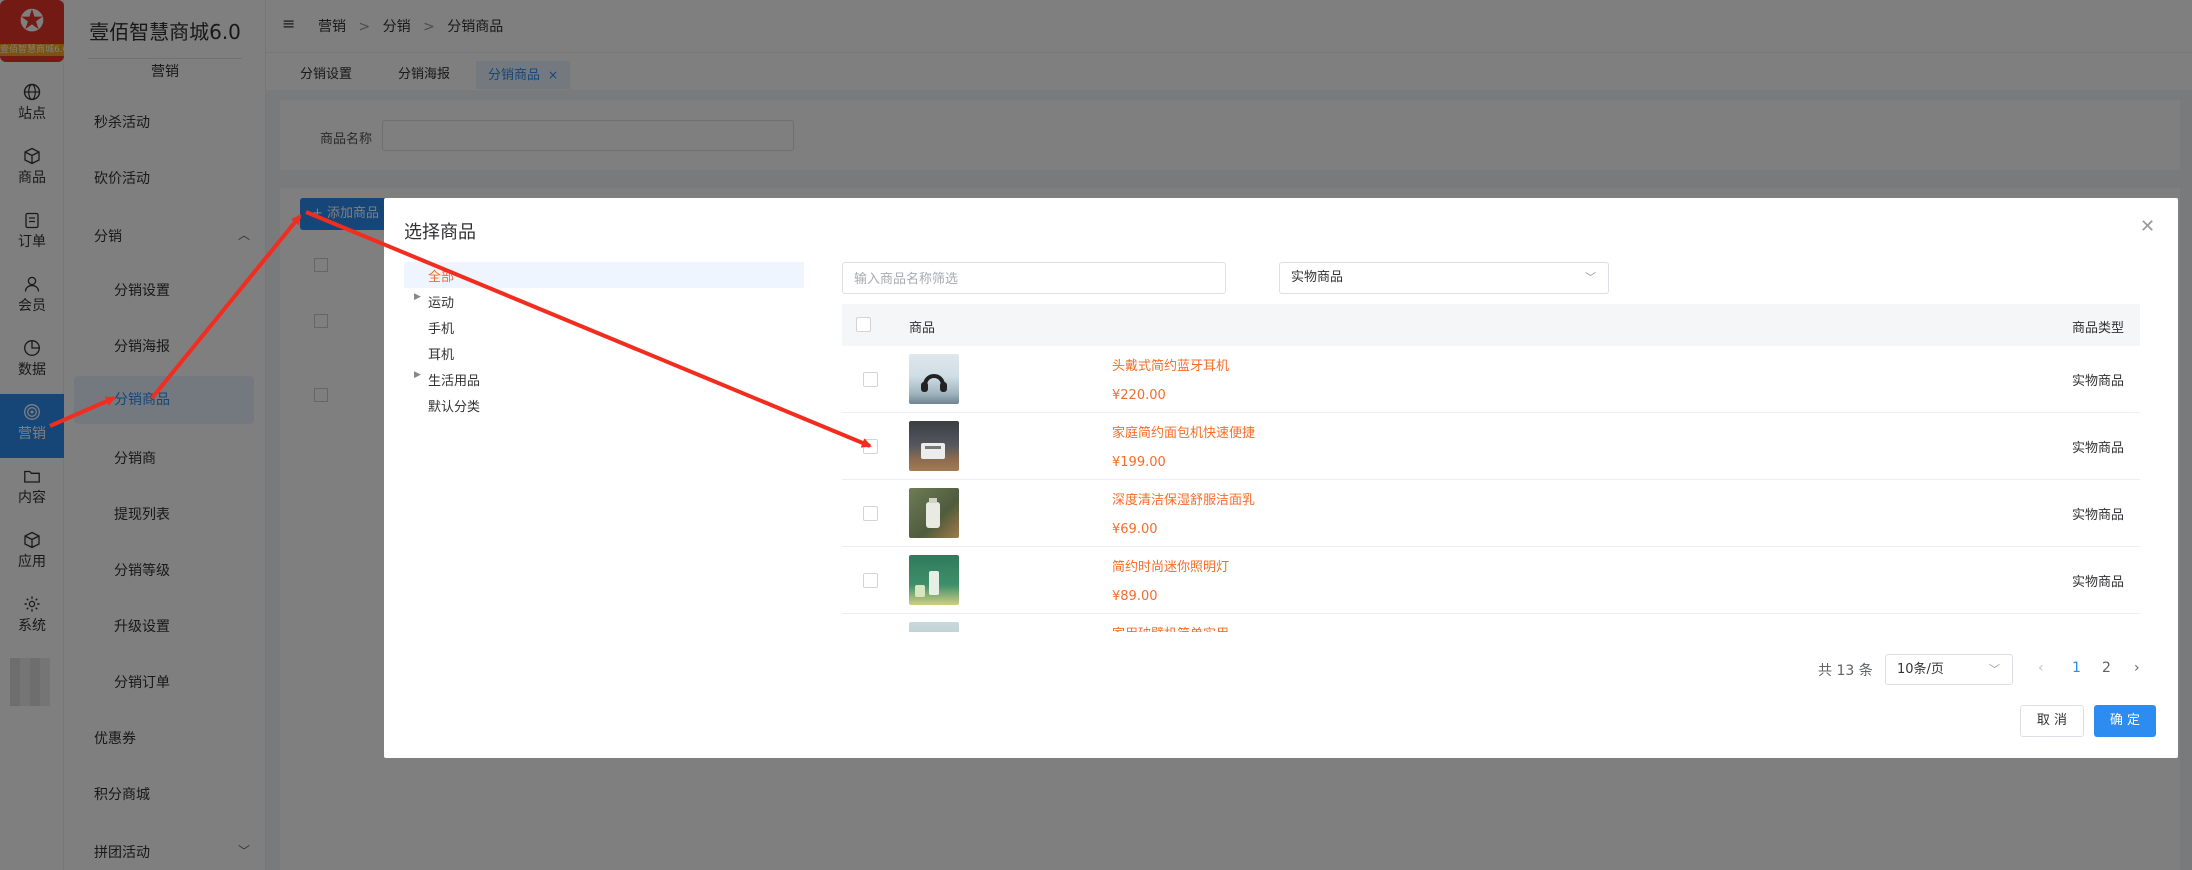  Describe the element at coordinates (1491, 623) in the screenshot. I see `table-row: 家用破壁机简单实用` at that location.